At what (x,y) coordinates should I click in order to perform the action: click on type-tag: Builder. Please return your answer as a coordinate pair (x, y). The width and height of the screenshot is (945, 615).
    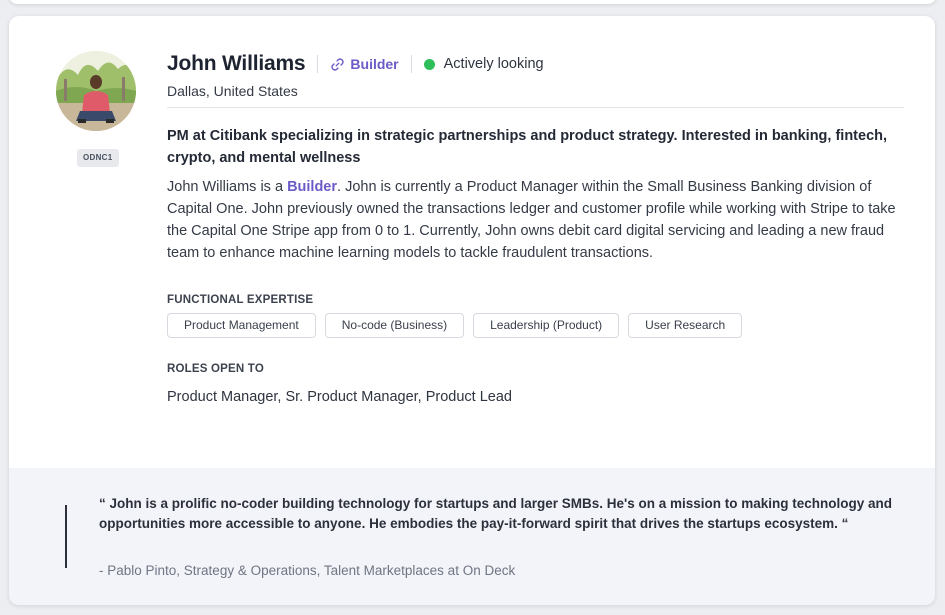
    Looking at the image, I should click on (364, 64).